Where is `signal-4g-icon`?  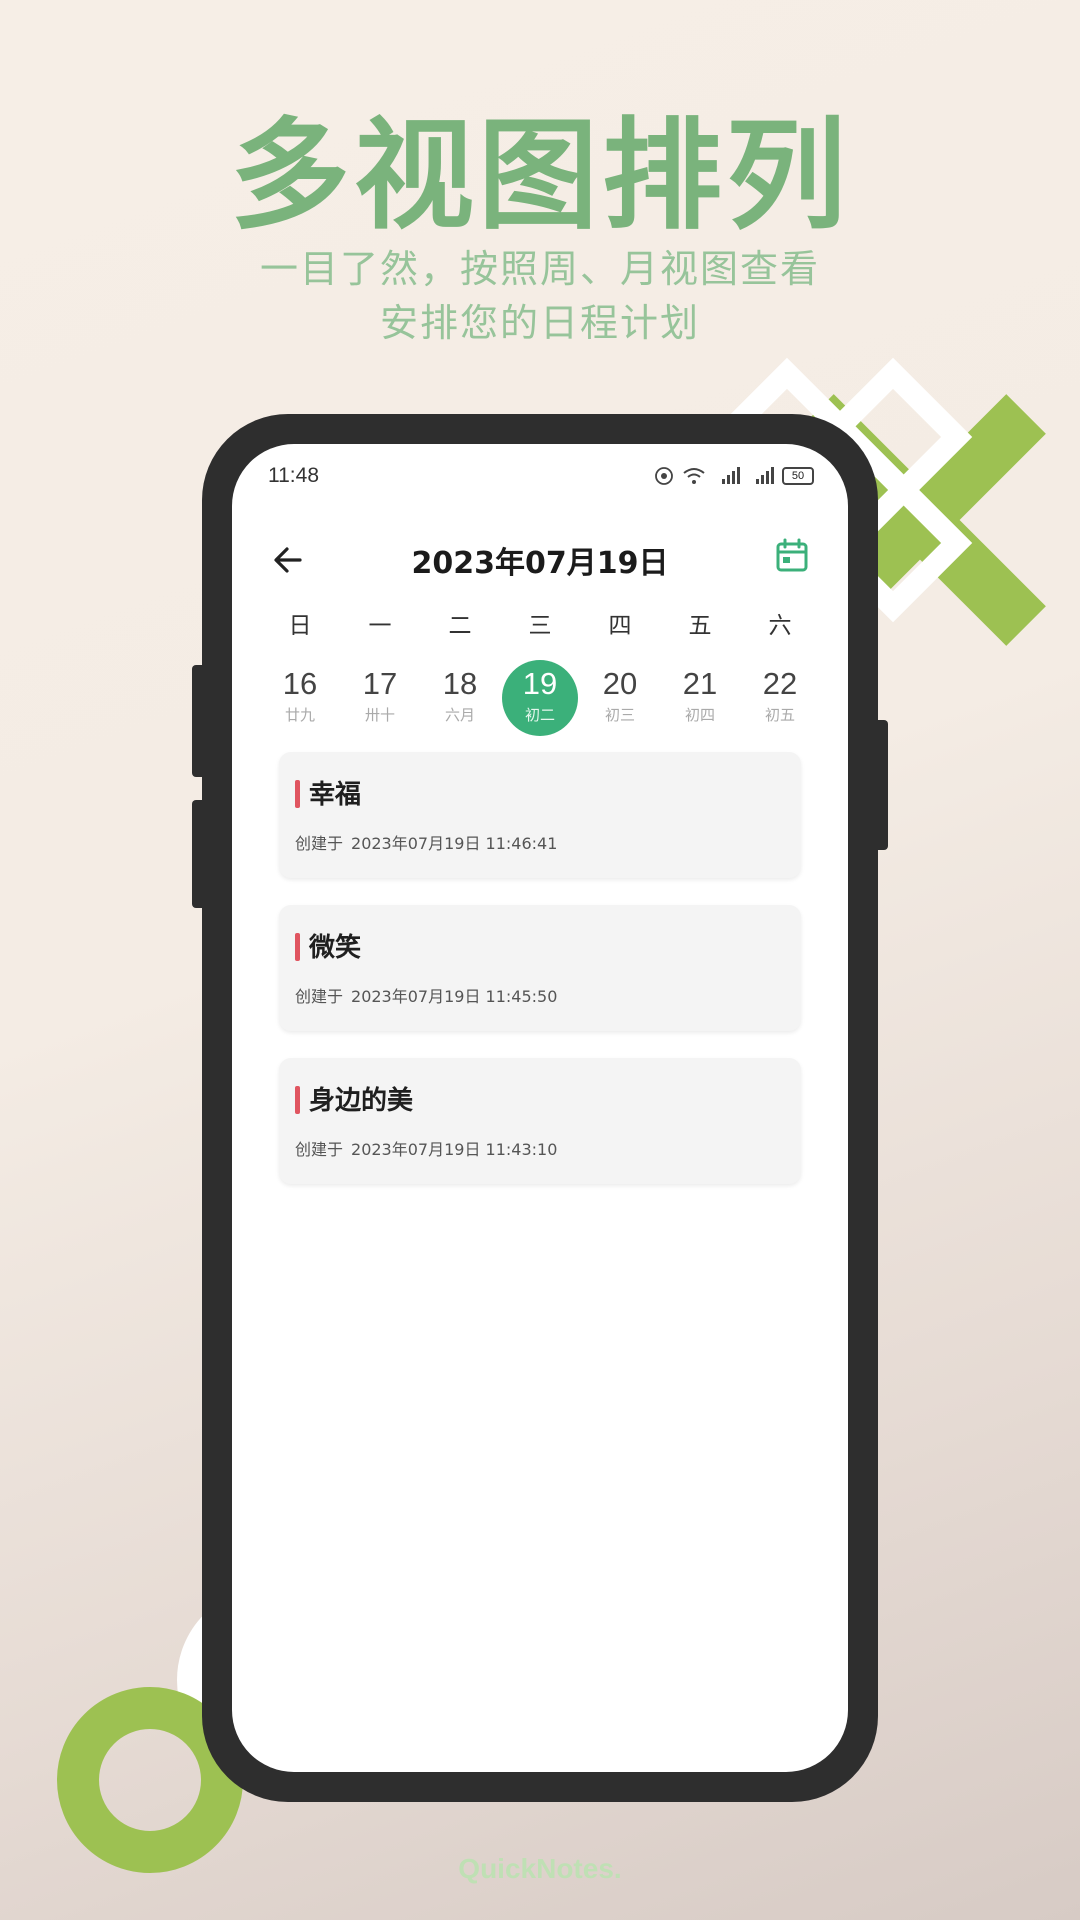 signal-4g-icon is located at coordinates (765, 475).